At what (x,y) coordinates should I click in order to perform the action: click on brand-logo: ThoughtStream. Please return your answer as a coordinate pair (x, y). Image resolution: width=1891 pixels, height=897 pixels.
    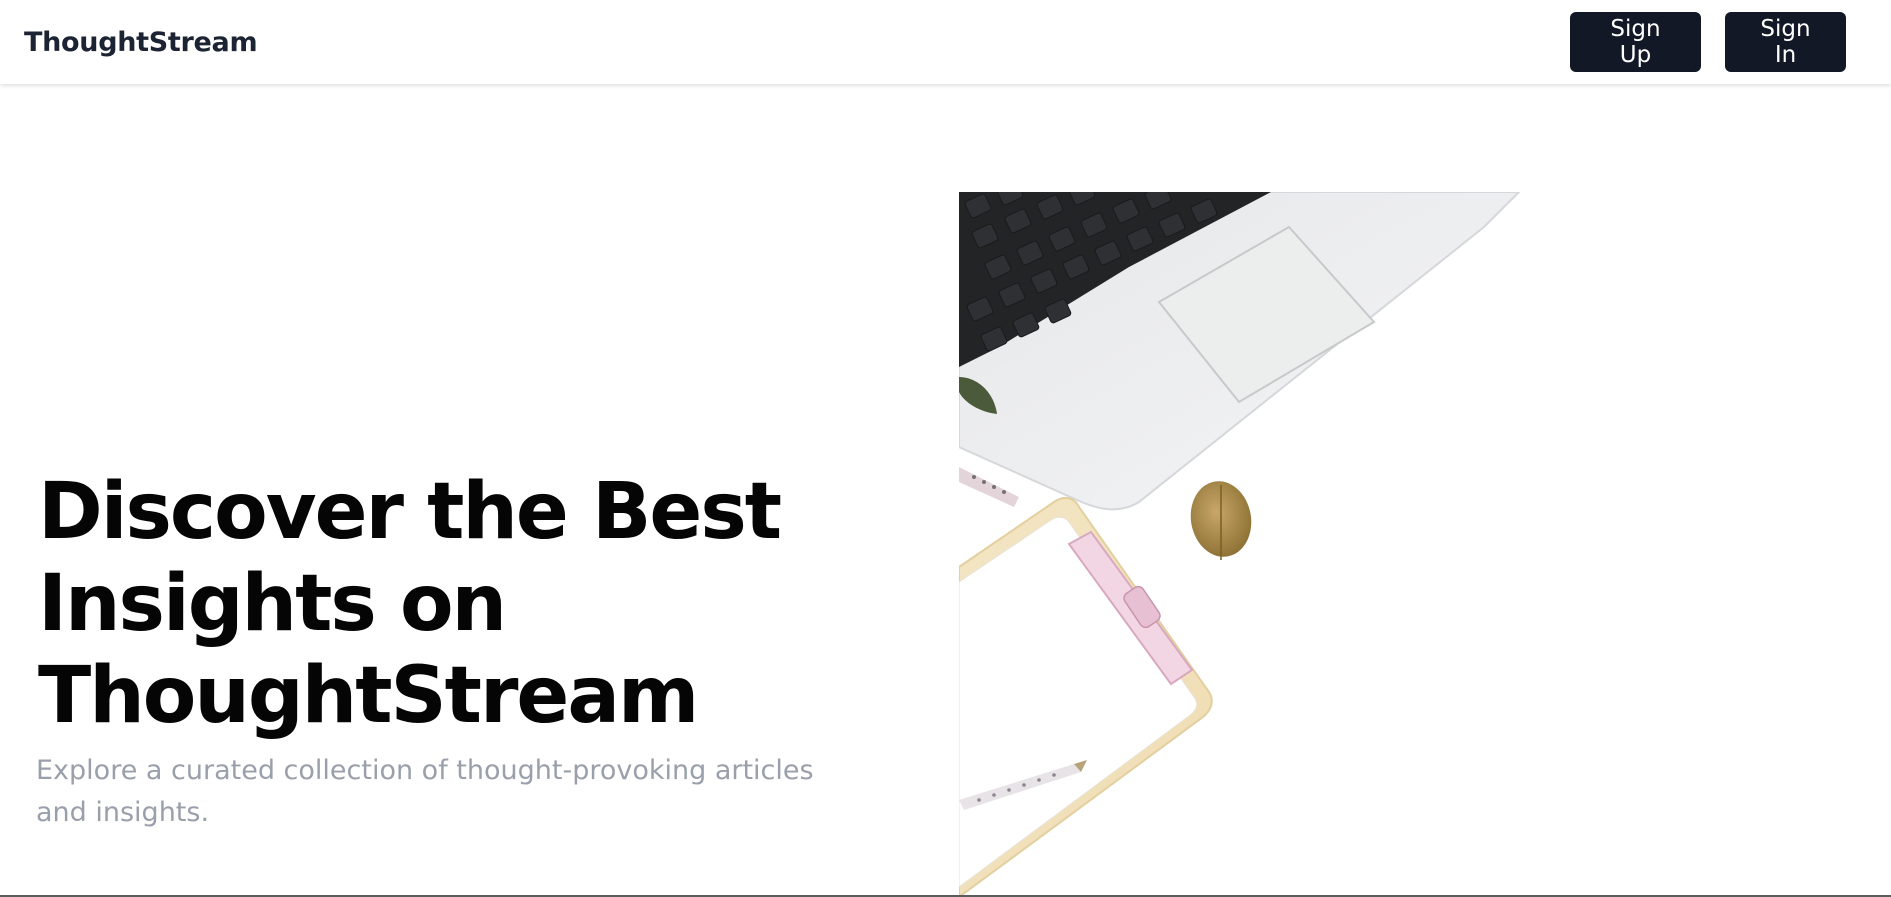
    Looking at the image, I should click on (141, 42).